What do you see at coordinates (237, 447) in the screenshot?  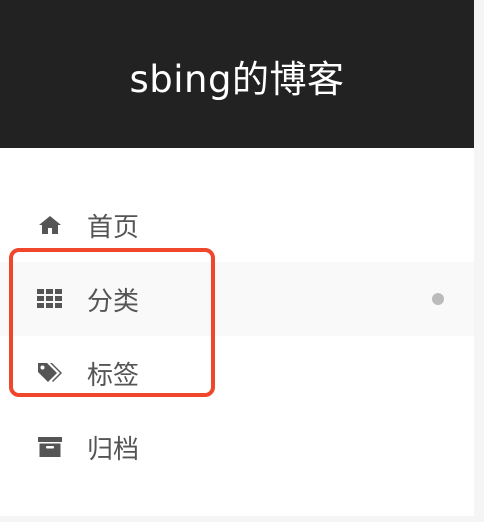 I see `menu-item-archives: 归档` at bounding box center [237, 447].